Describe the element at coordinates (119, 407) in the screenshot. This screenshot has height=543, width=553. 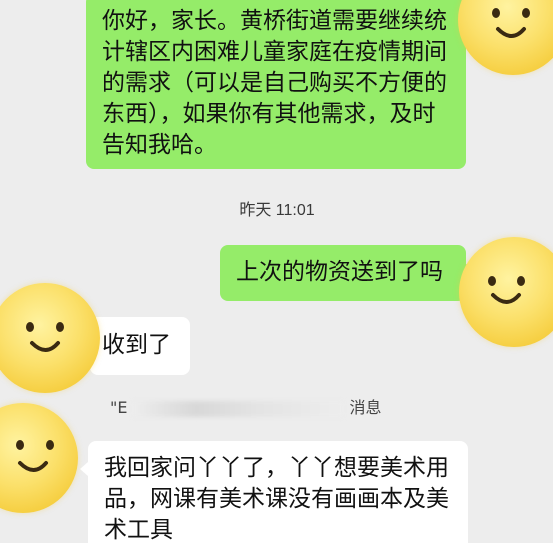
I see `notice-start-text: "E` at that location.